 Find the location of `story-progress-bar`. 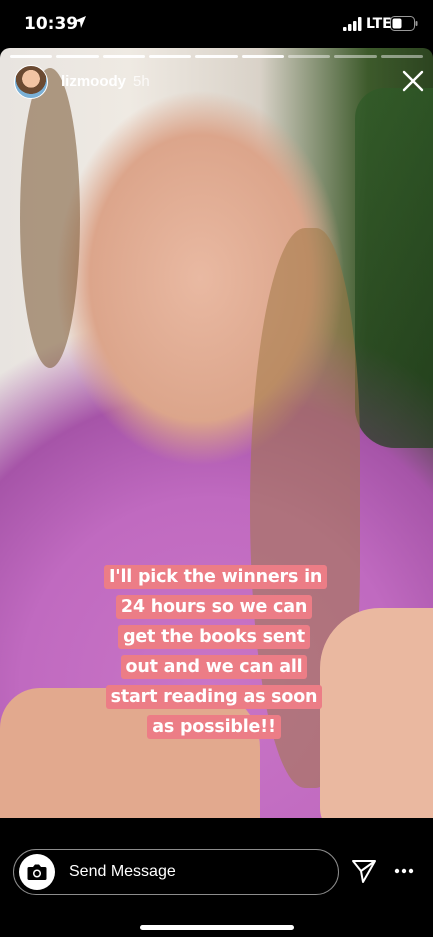

story-progress-bar is located at coordinates (216, 56).